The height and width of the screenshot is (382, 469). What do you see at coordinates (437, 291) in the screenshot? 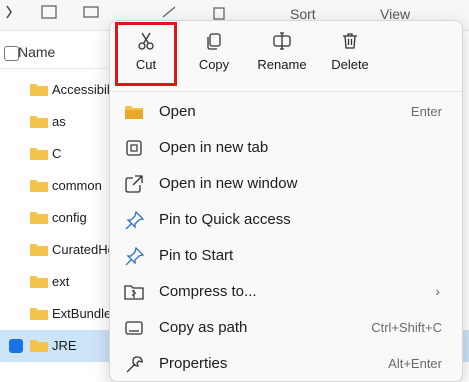
I see `chevron-right-icon: ›` at bounding box center [437, 291].